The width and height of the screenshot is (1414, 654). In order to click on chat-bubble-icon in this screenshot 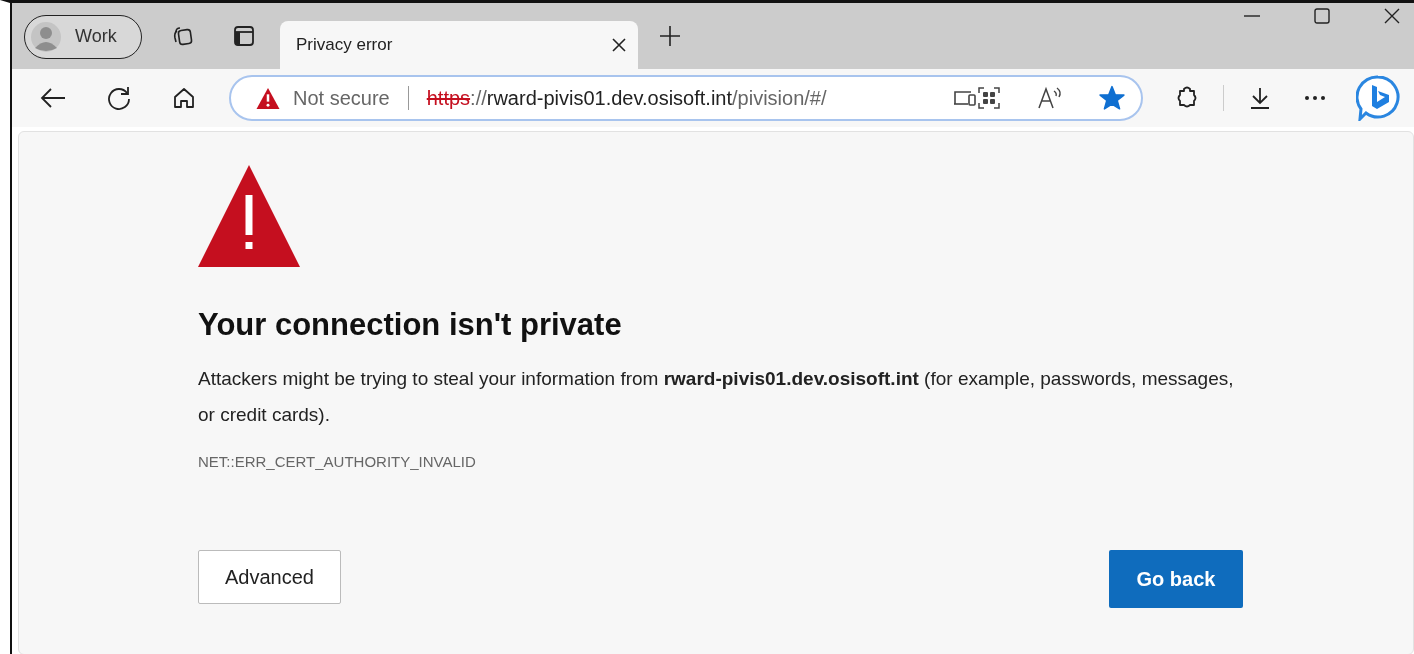, I will do `click(1378, 98)`.